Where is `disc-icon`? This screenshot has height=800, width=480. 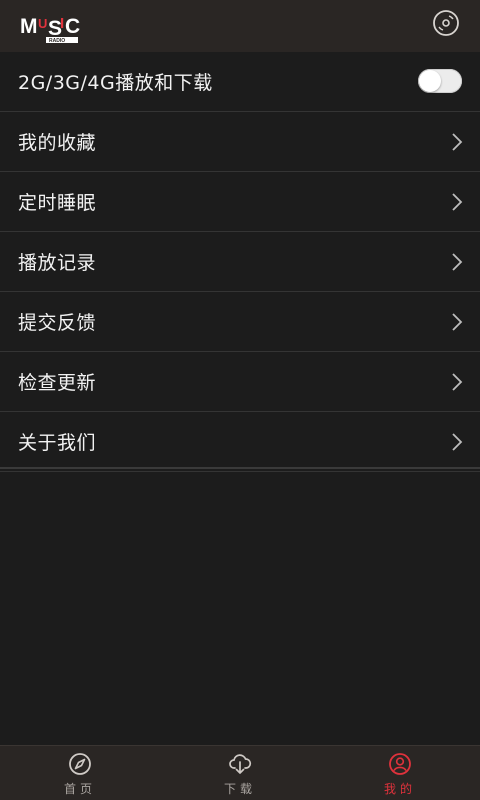
disc-icon is located at coordinates (446, 23).